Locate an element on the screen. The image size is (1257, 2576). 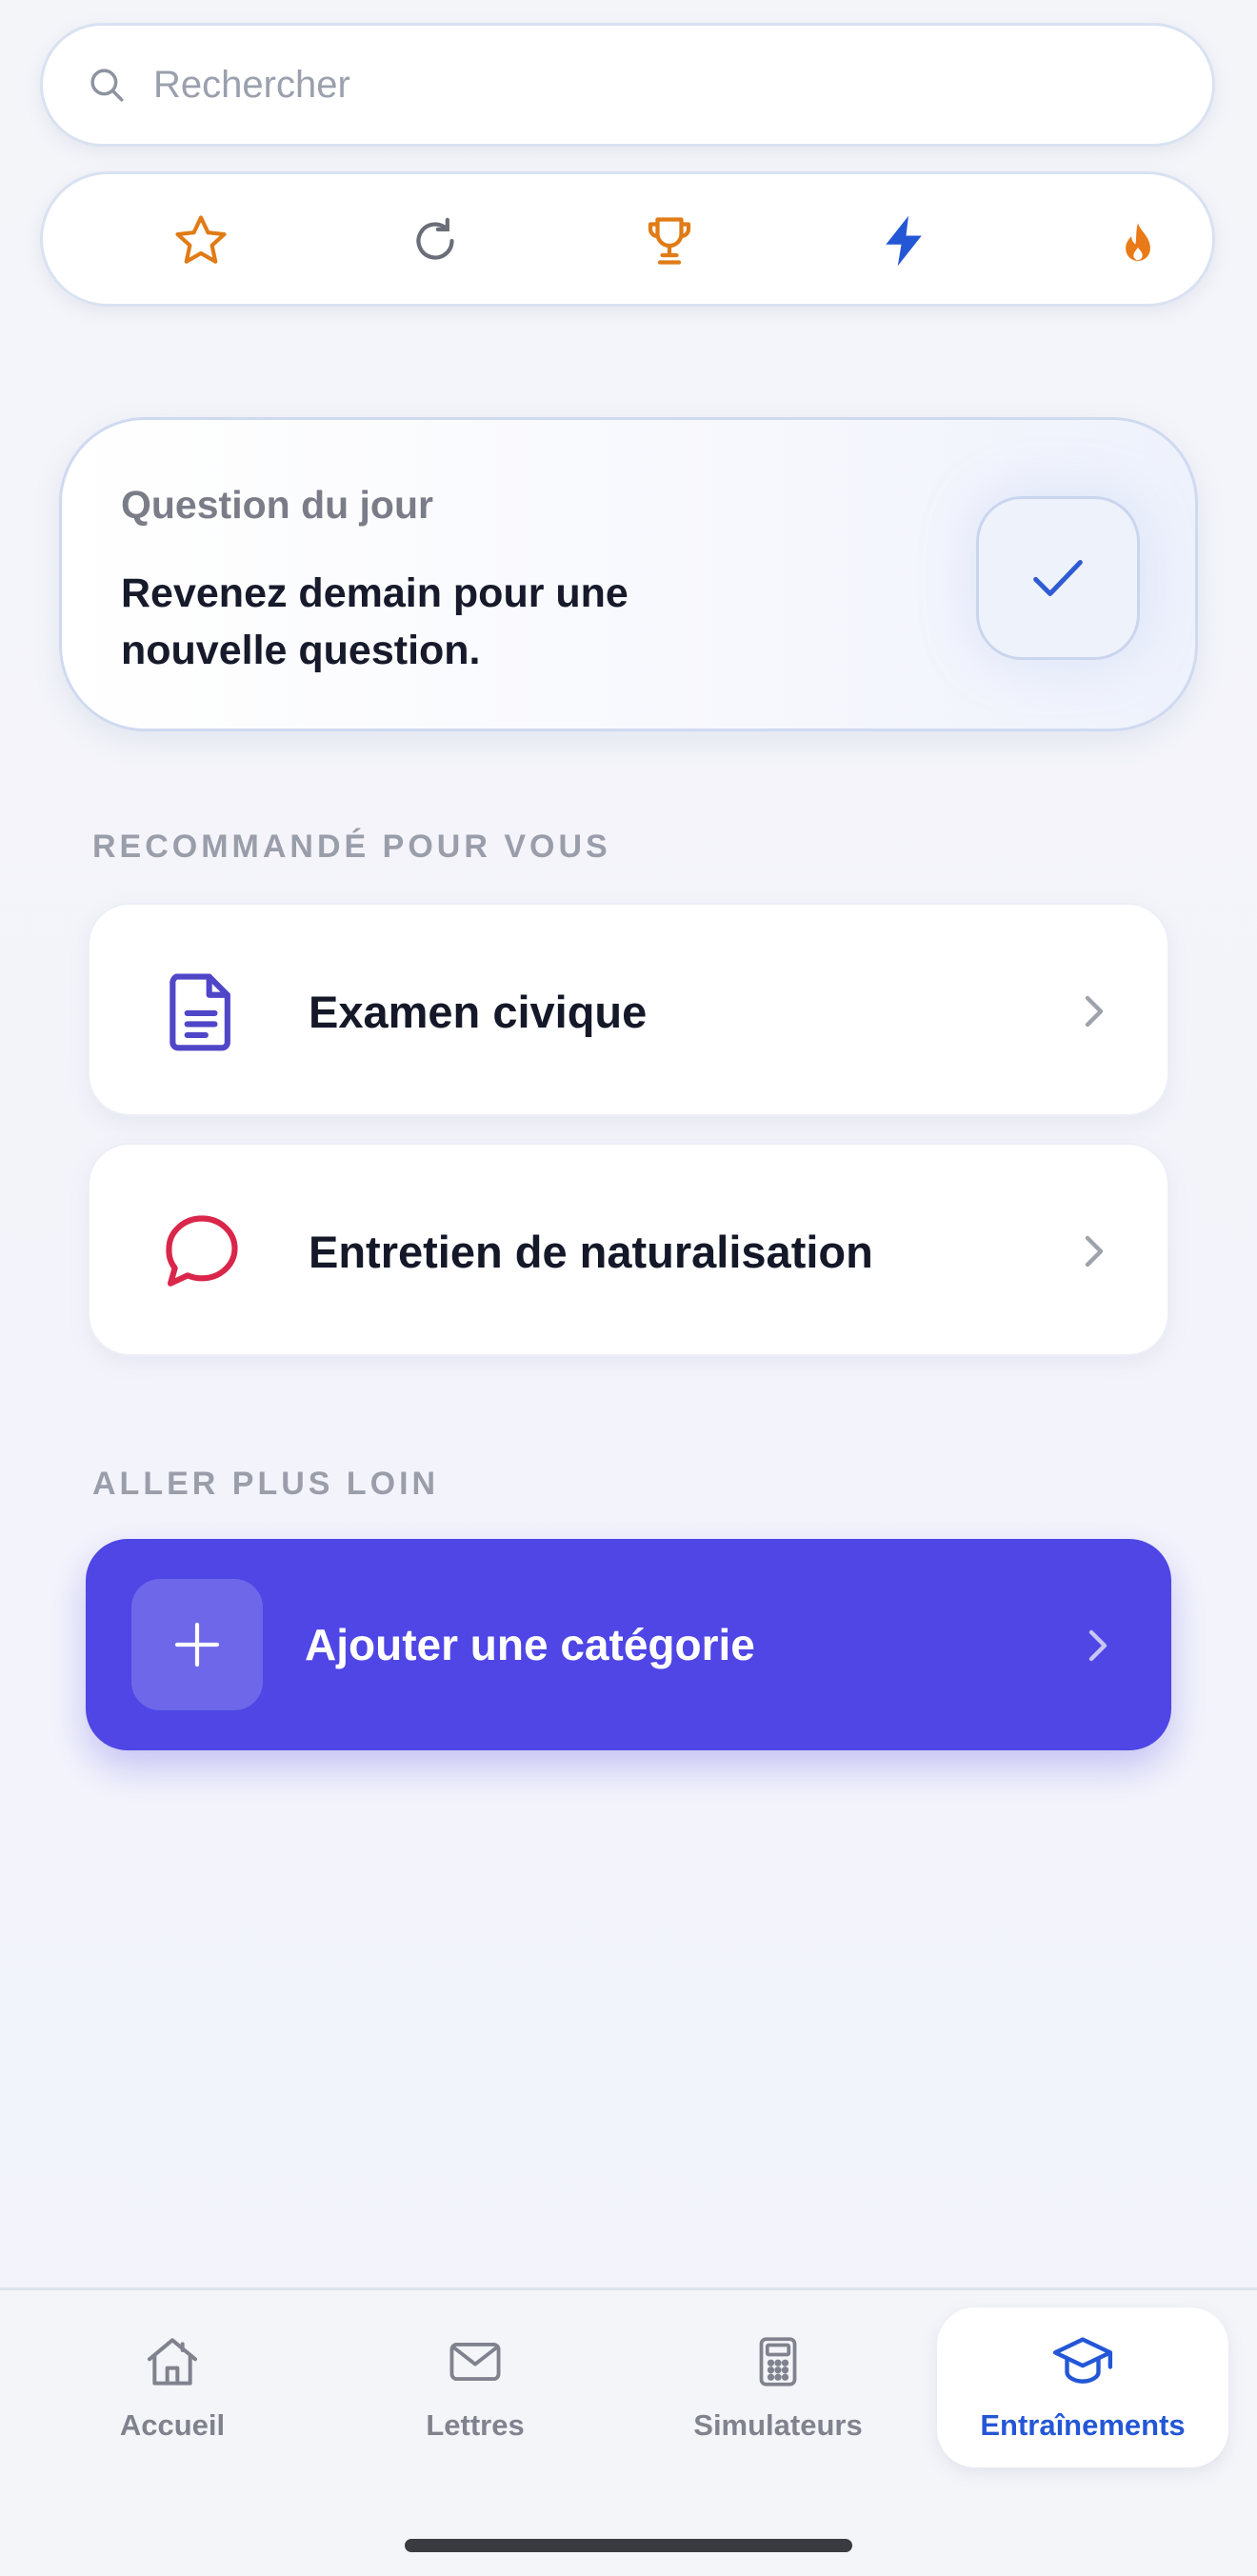
chat-bubble-icon is located at coordinates (202, 1251).